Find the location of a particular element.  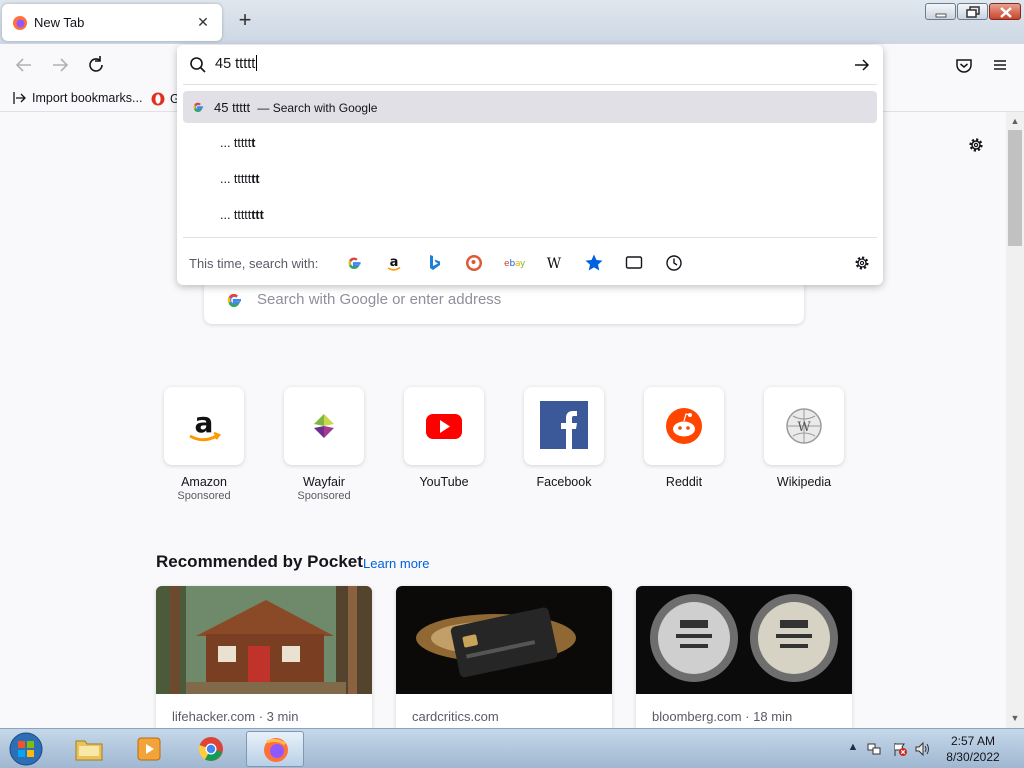

back-button is located at coordinates (24, 65).